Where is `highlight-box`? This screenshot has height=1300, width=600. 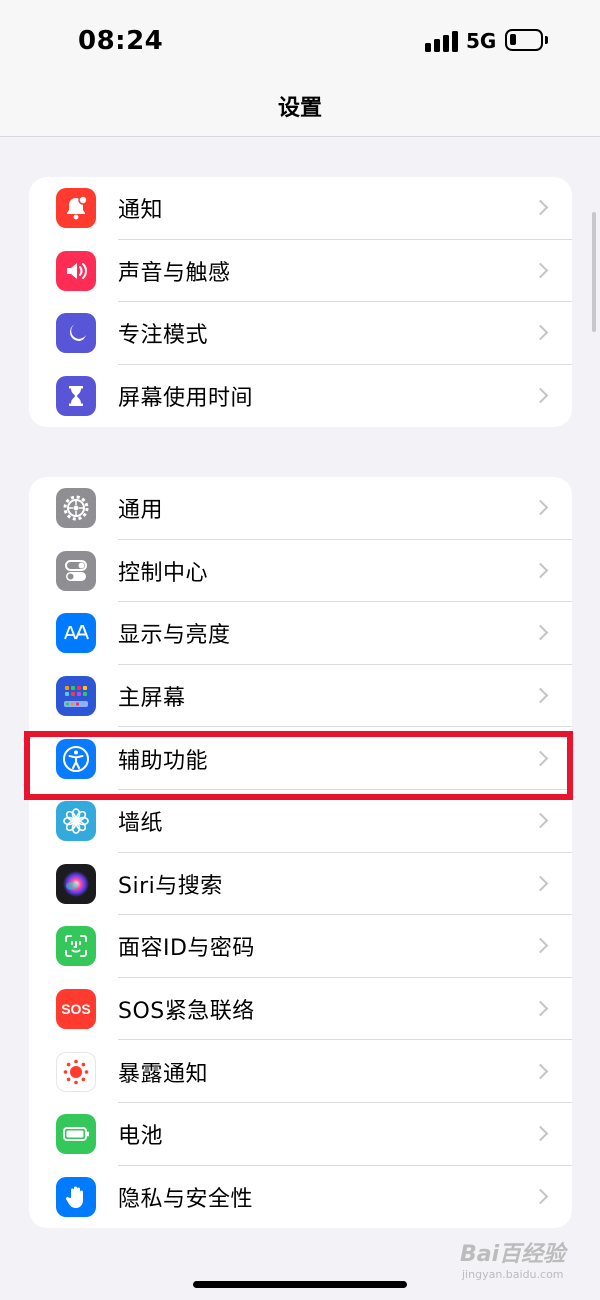
highlight-box is located at coordinates (298, 765).